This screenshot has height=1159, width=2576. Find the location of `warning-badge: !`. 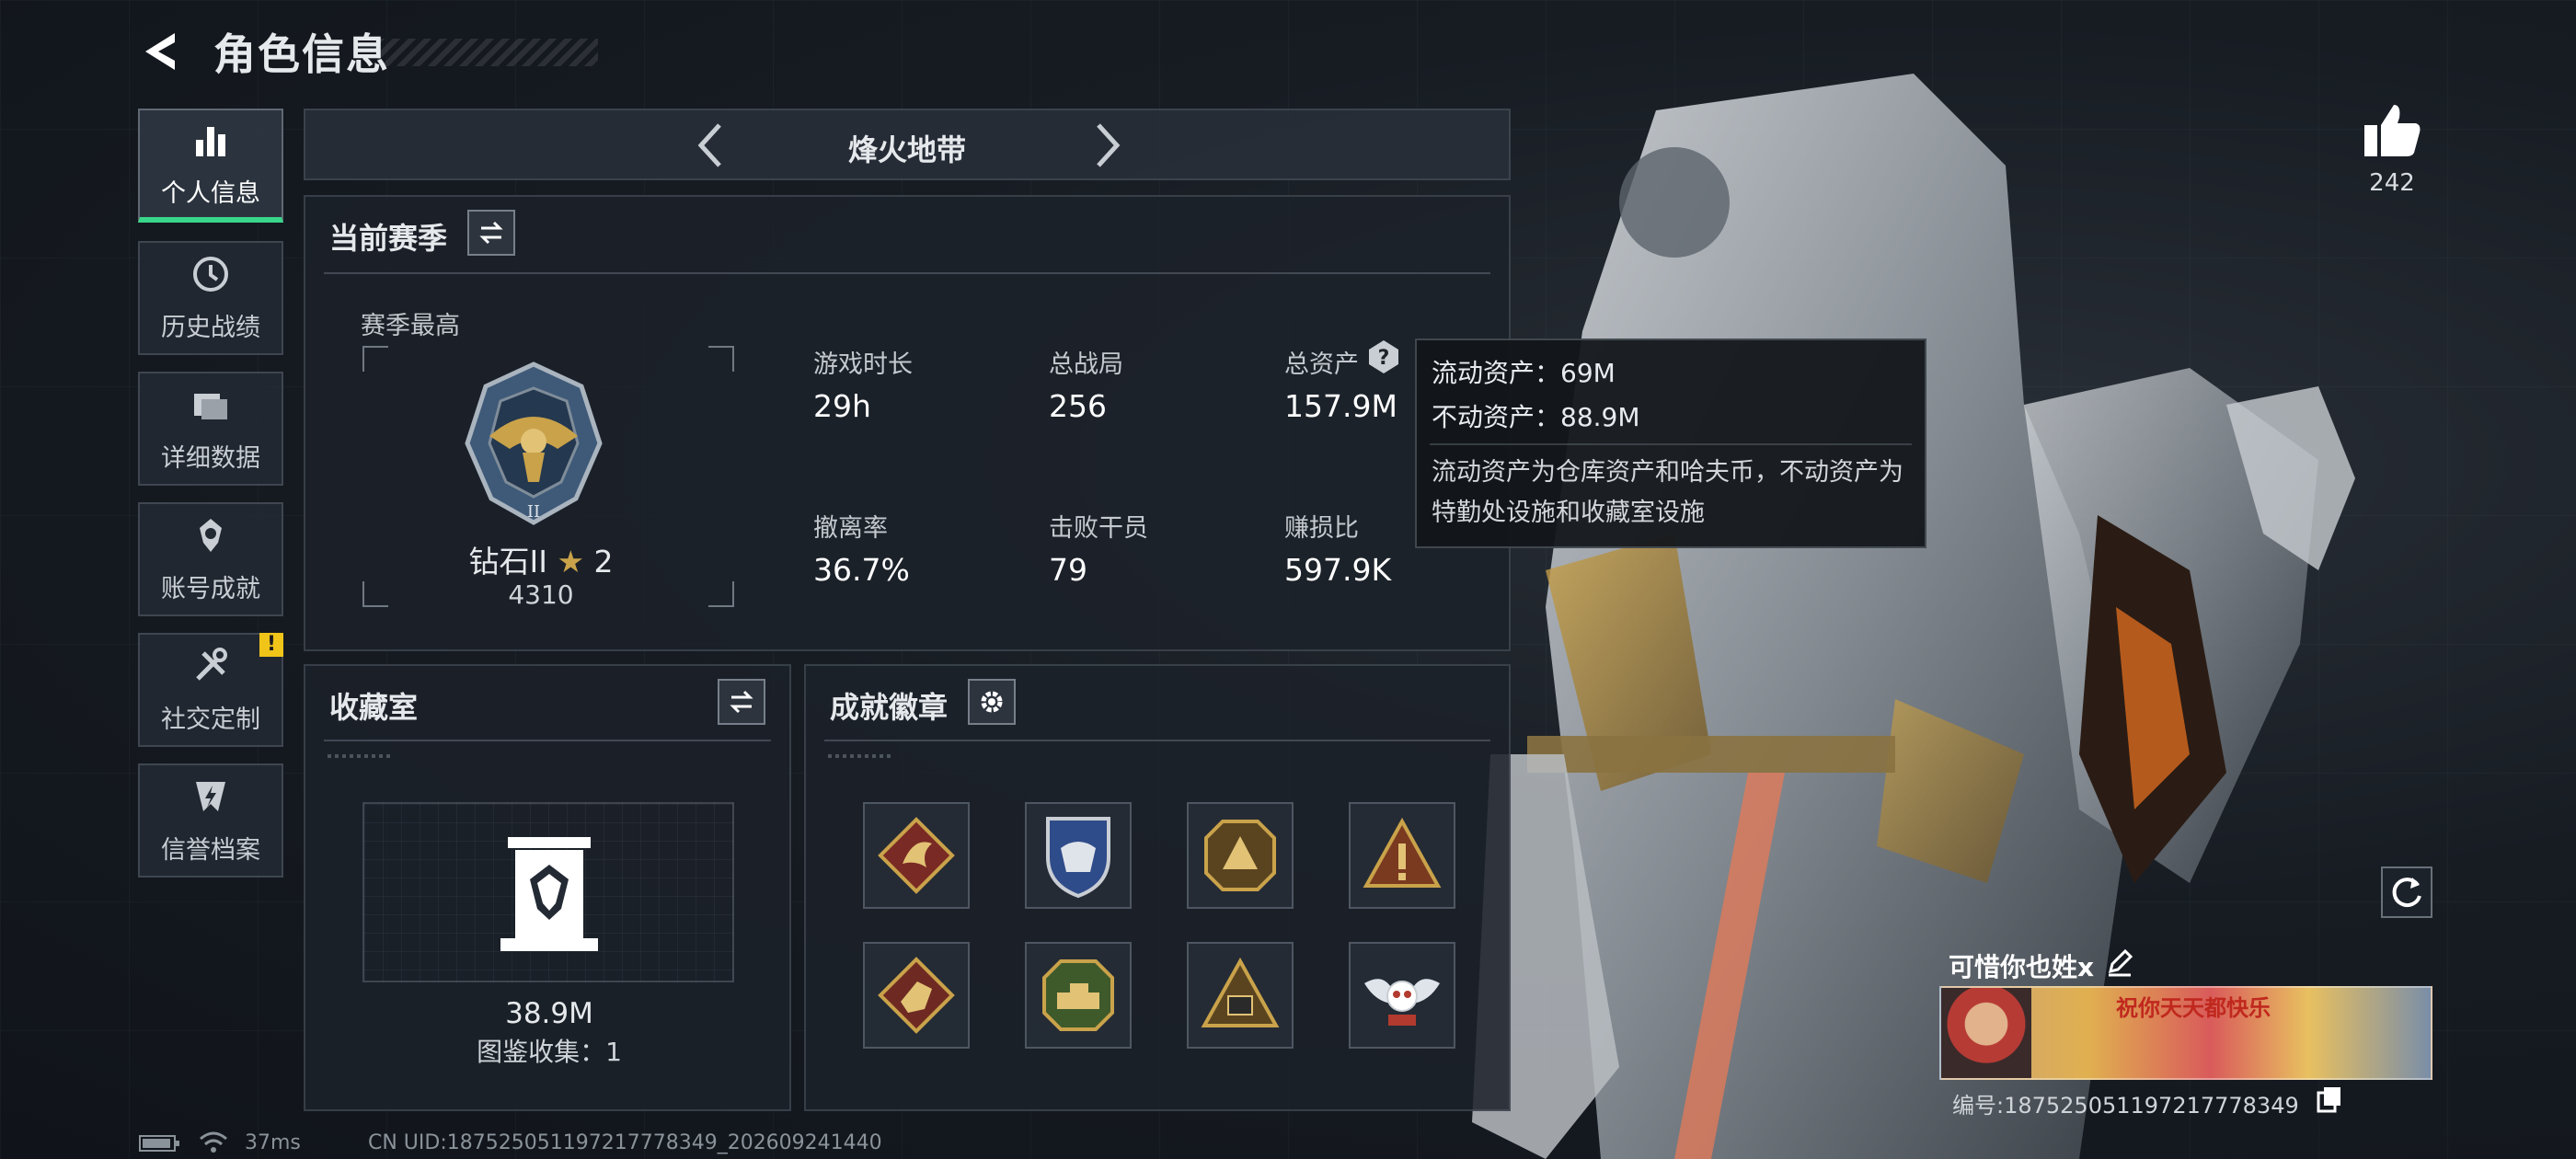

warning-badge: ! is located at coordinates (271, 645).